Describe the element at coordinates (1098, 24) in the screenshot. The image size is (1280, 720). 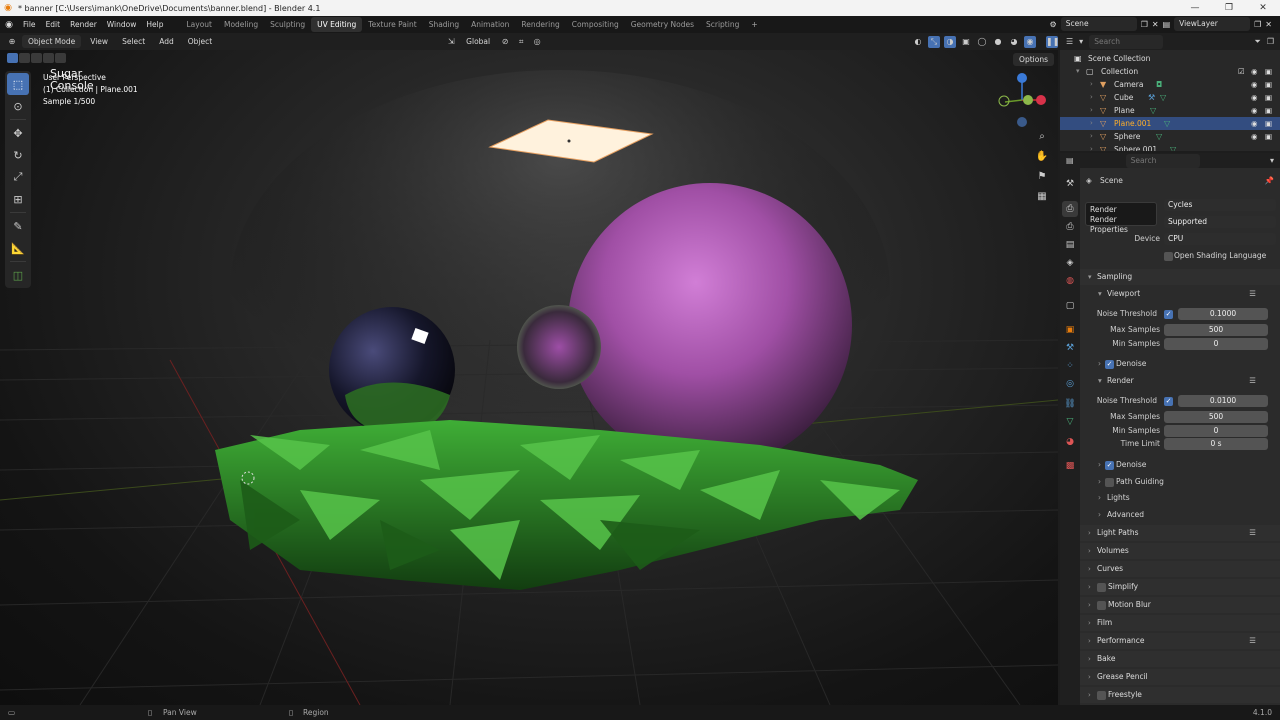
I see `scene-selector: Scene` at that location.